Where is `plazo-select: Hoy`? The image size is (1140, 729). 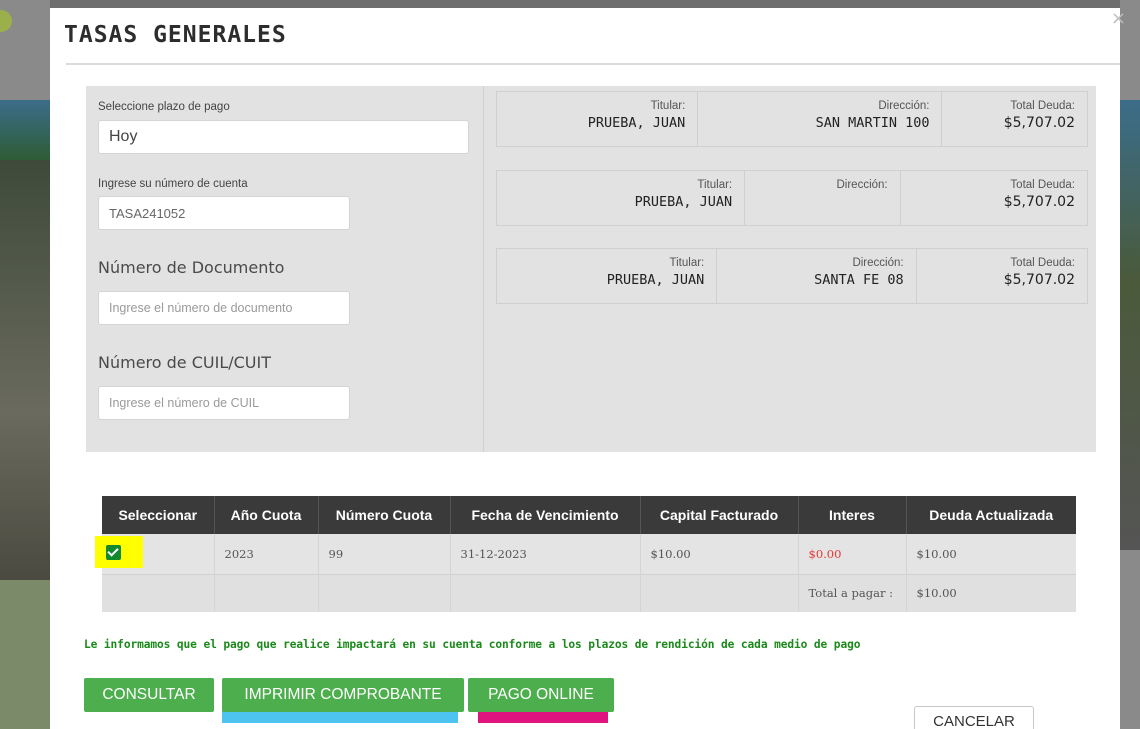
plazo-select: Hoy is located at coordinates (283, 137).